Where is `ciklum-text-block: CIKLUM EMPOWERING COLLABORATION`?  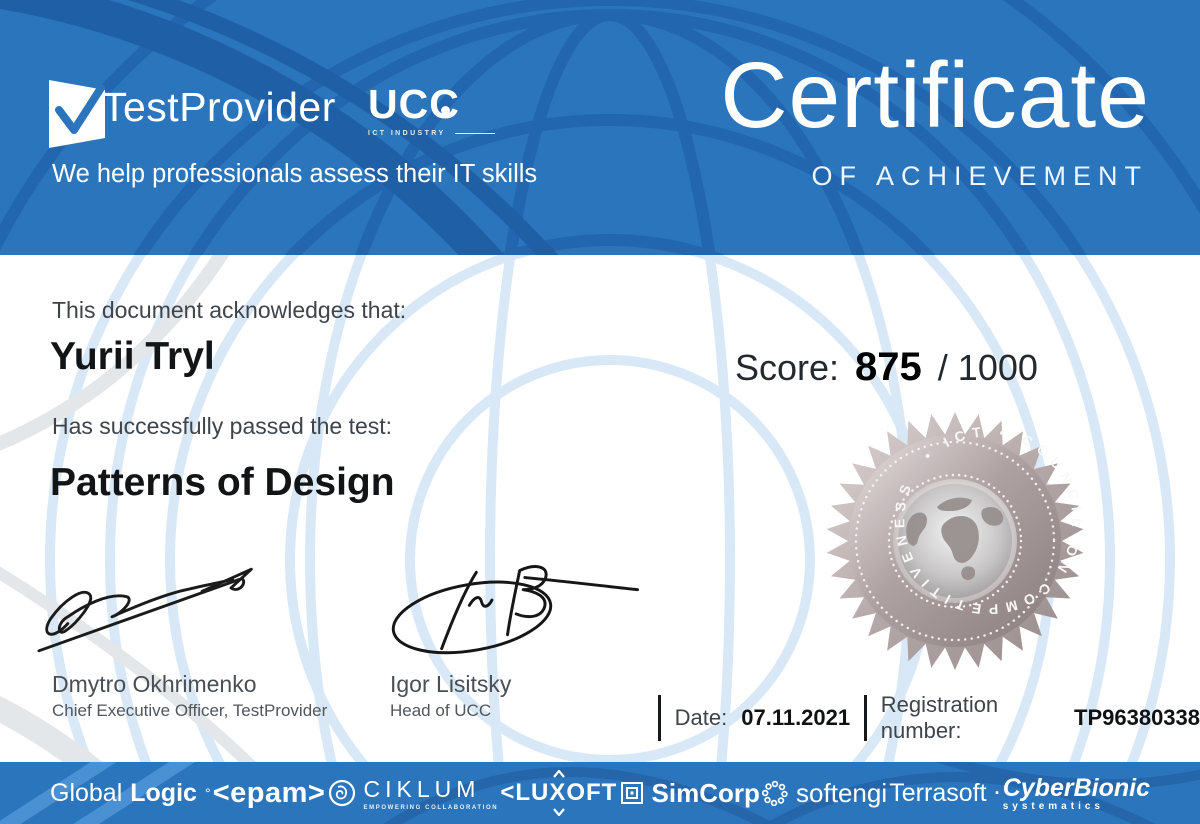
ciklum-text-block: CIKLUM EMPOWERING COLLABORATION is located at coordinates (431, 793).